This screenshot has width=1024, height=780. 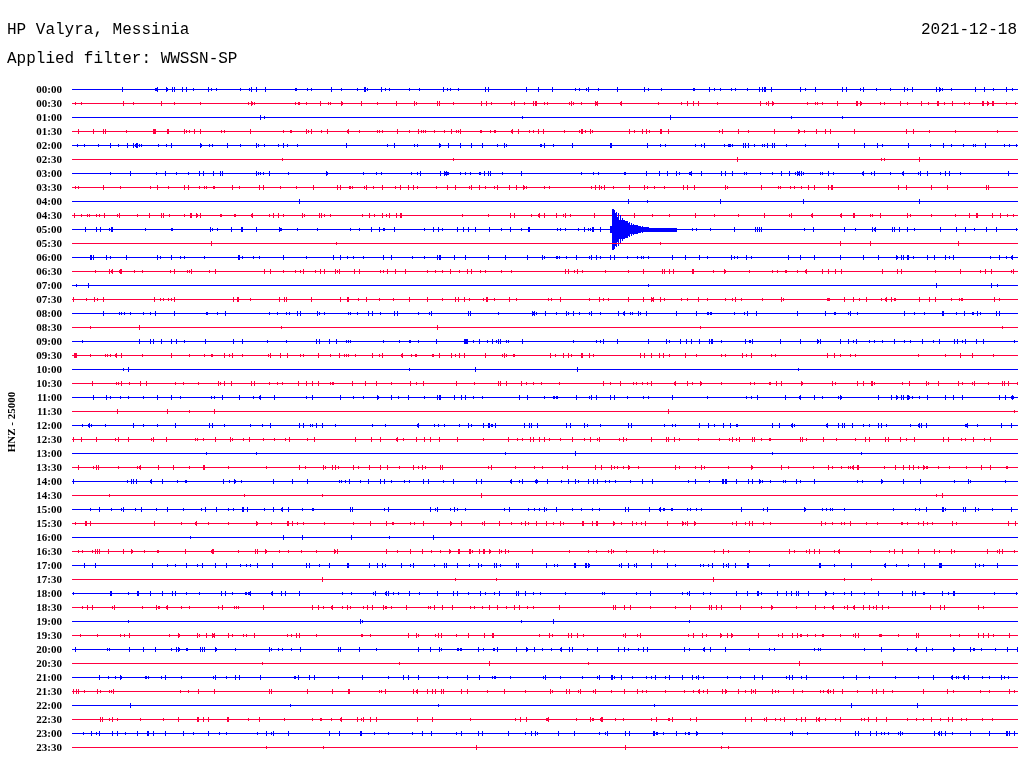 What do you see at coordinates (48, 103) in the screenshot?
I see `time-label: 00:30` at bounding box center [48, 103].